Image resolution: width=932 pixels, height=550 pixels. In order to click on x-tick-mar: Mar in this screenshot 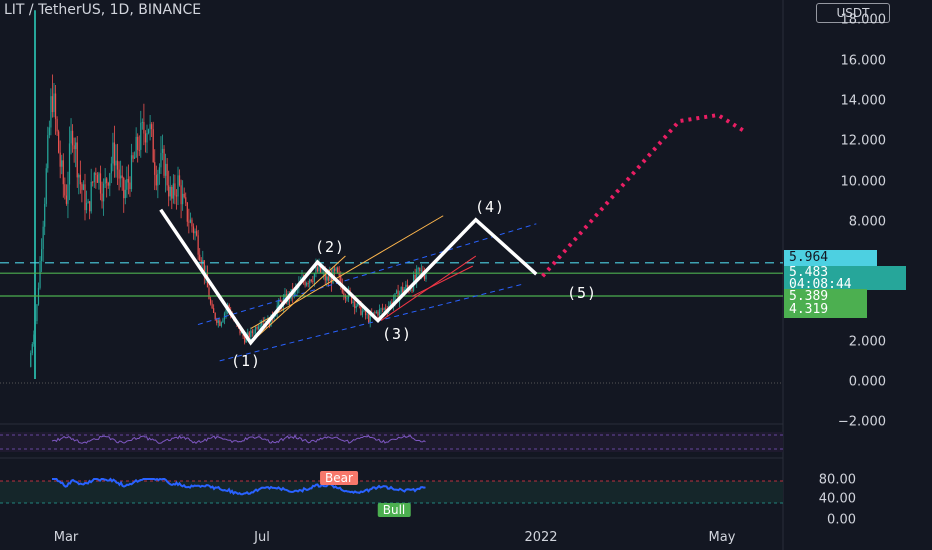, I will do `click(66, 537)`.